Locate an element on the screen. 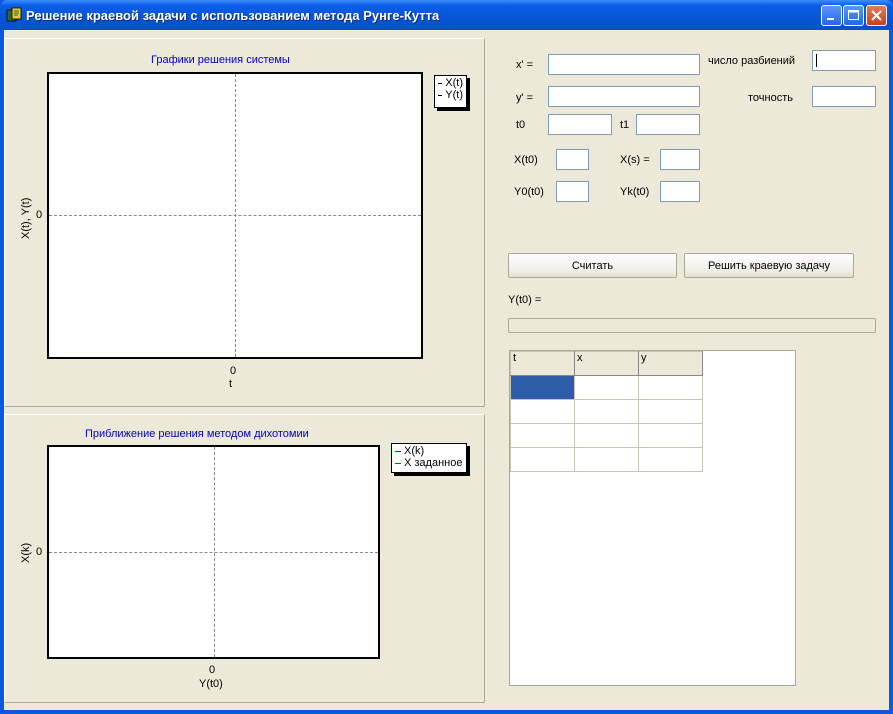 The width and height of the screenshot is (893, 714). chart2-title: Приближение решения методом дихотомии is located at coordinates (197, 434).